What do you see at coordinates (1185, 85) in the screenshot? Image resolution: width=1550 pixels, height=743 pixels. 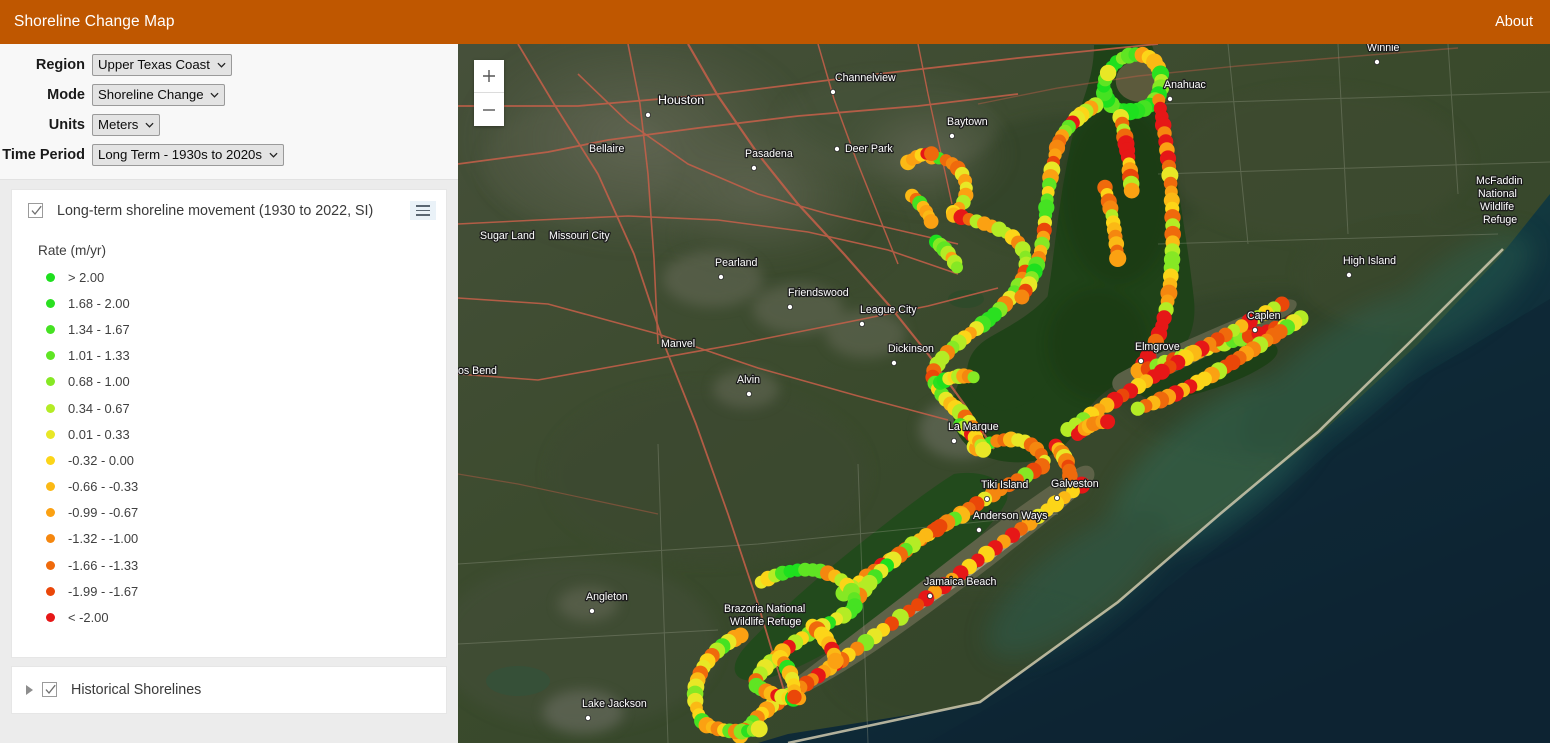 I see `map-label: Anahuac` at bounding box center [1185, 85].